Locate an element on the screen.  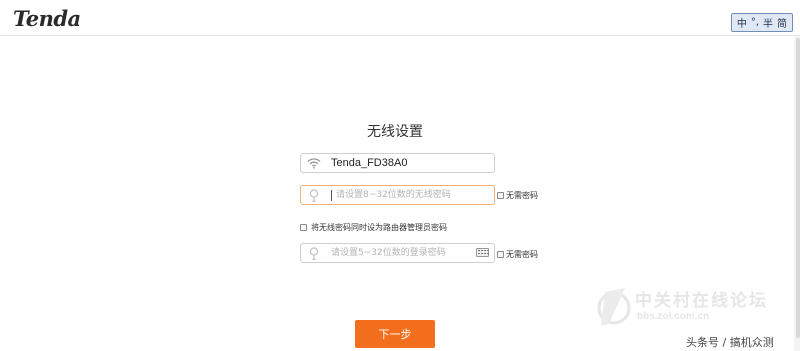
image-credit: 头条号 / 搞机众测 is located at coordinates (730, 342).